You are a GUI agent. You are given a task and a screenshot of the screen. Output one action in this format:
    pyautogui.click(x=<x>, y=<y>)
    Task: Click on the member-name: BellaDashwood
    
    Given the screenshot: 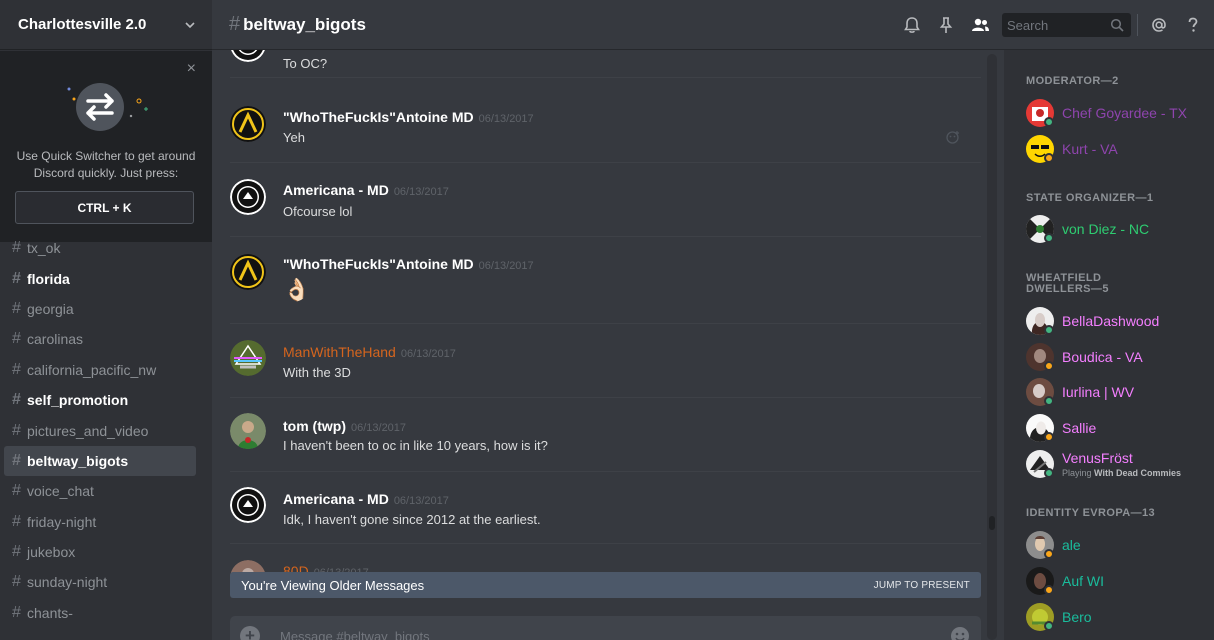 What is the action you would take?
    pyautogui.click(x=1111, y=321)
    